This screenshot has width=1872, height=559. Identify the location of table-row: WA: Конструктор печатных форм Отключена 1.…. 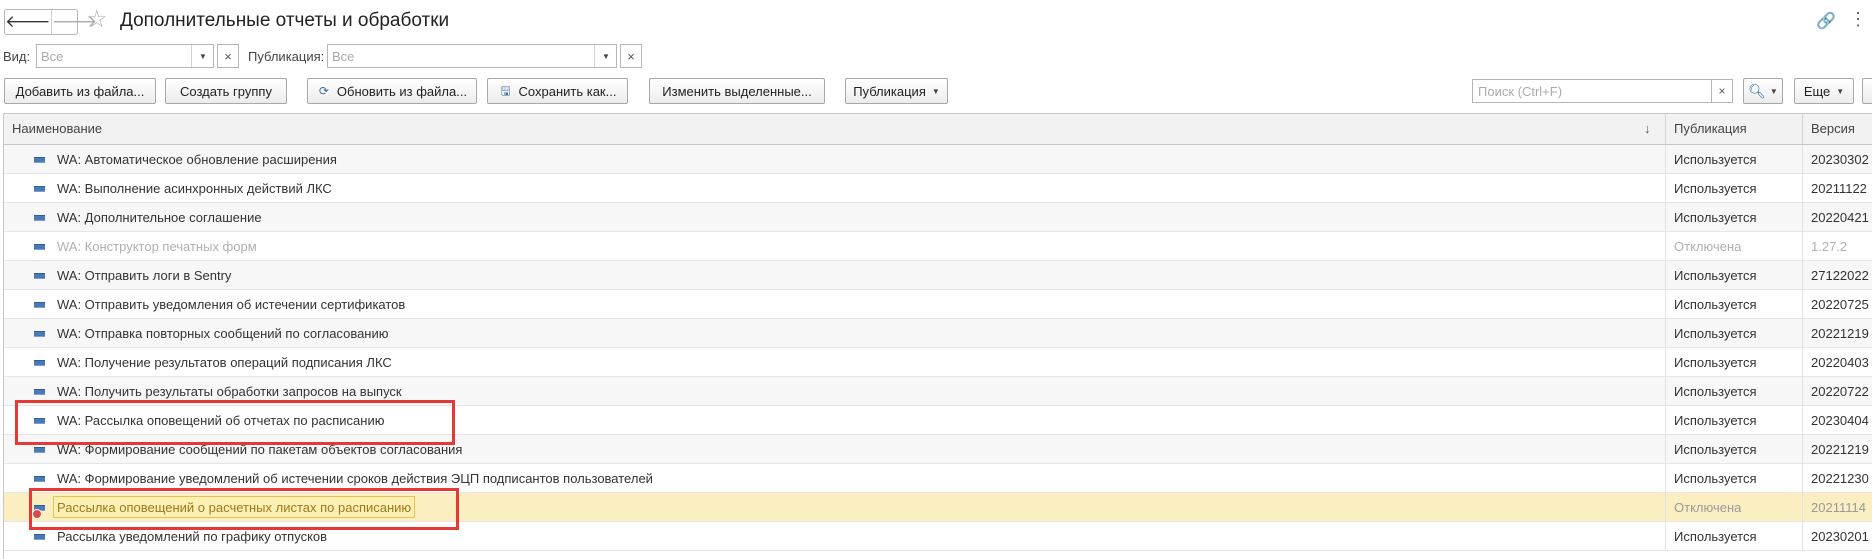
(938, 246).